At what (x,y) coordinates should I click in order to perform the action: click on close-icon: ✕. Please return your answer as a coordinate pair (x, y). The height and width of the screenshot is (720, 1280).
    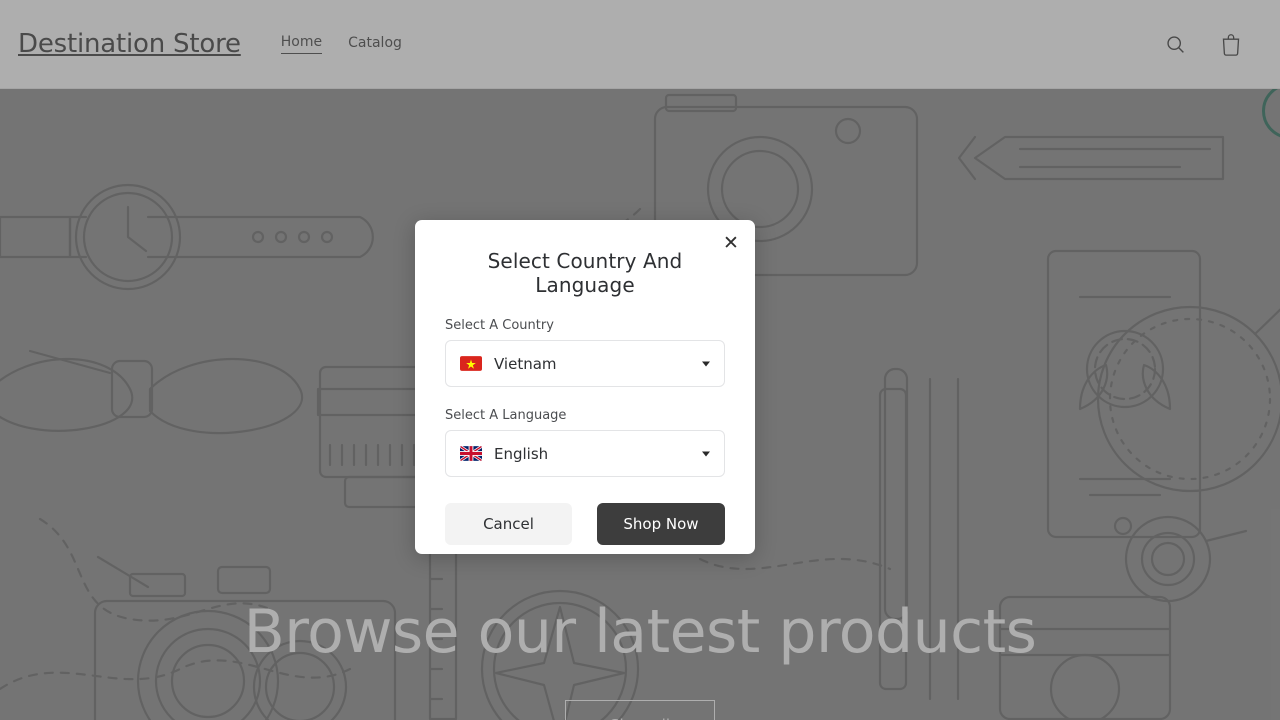
    Looking at the image, I should click on (731, 243).